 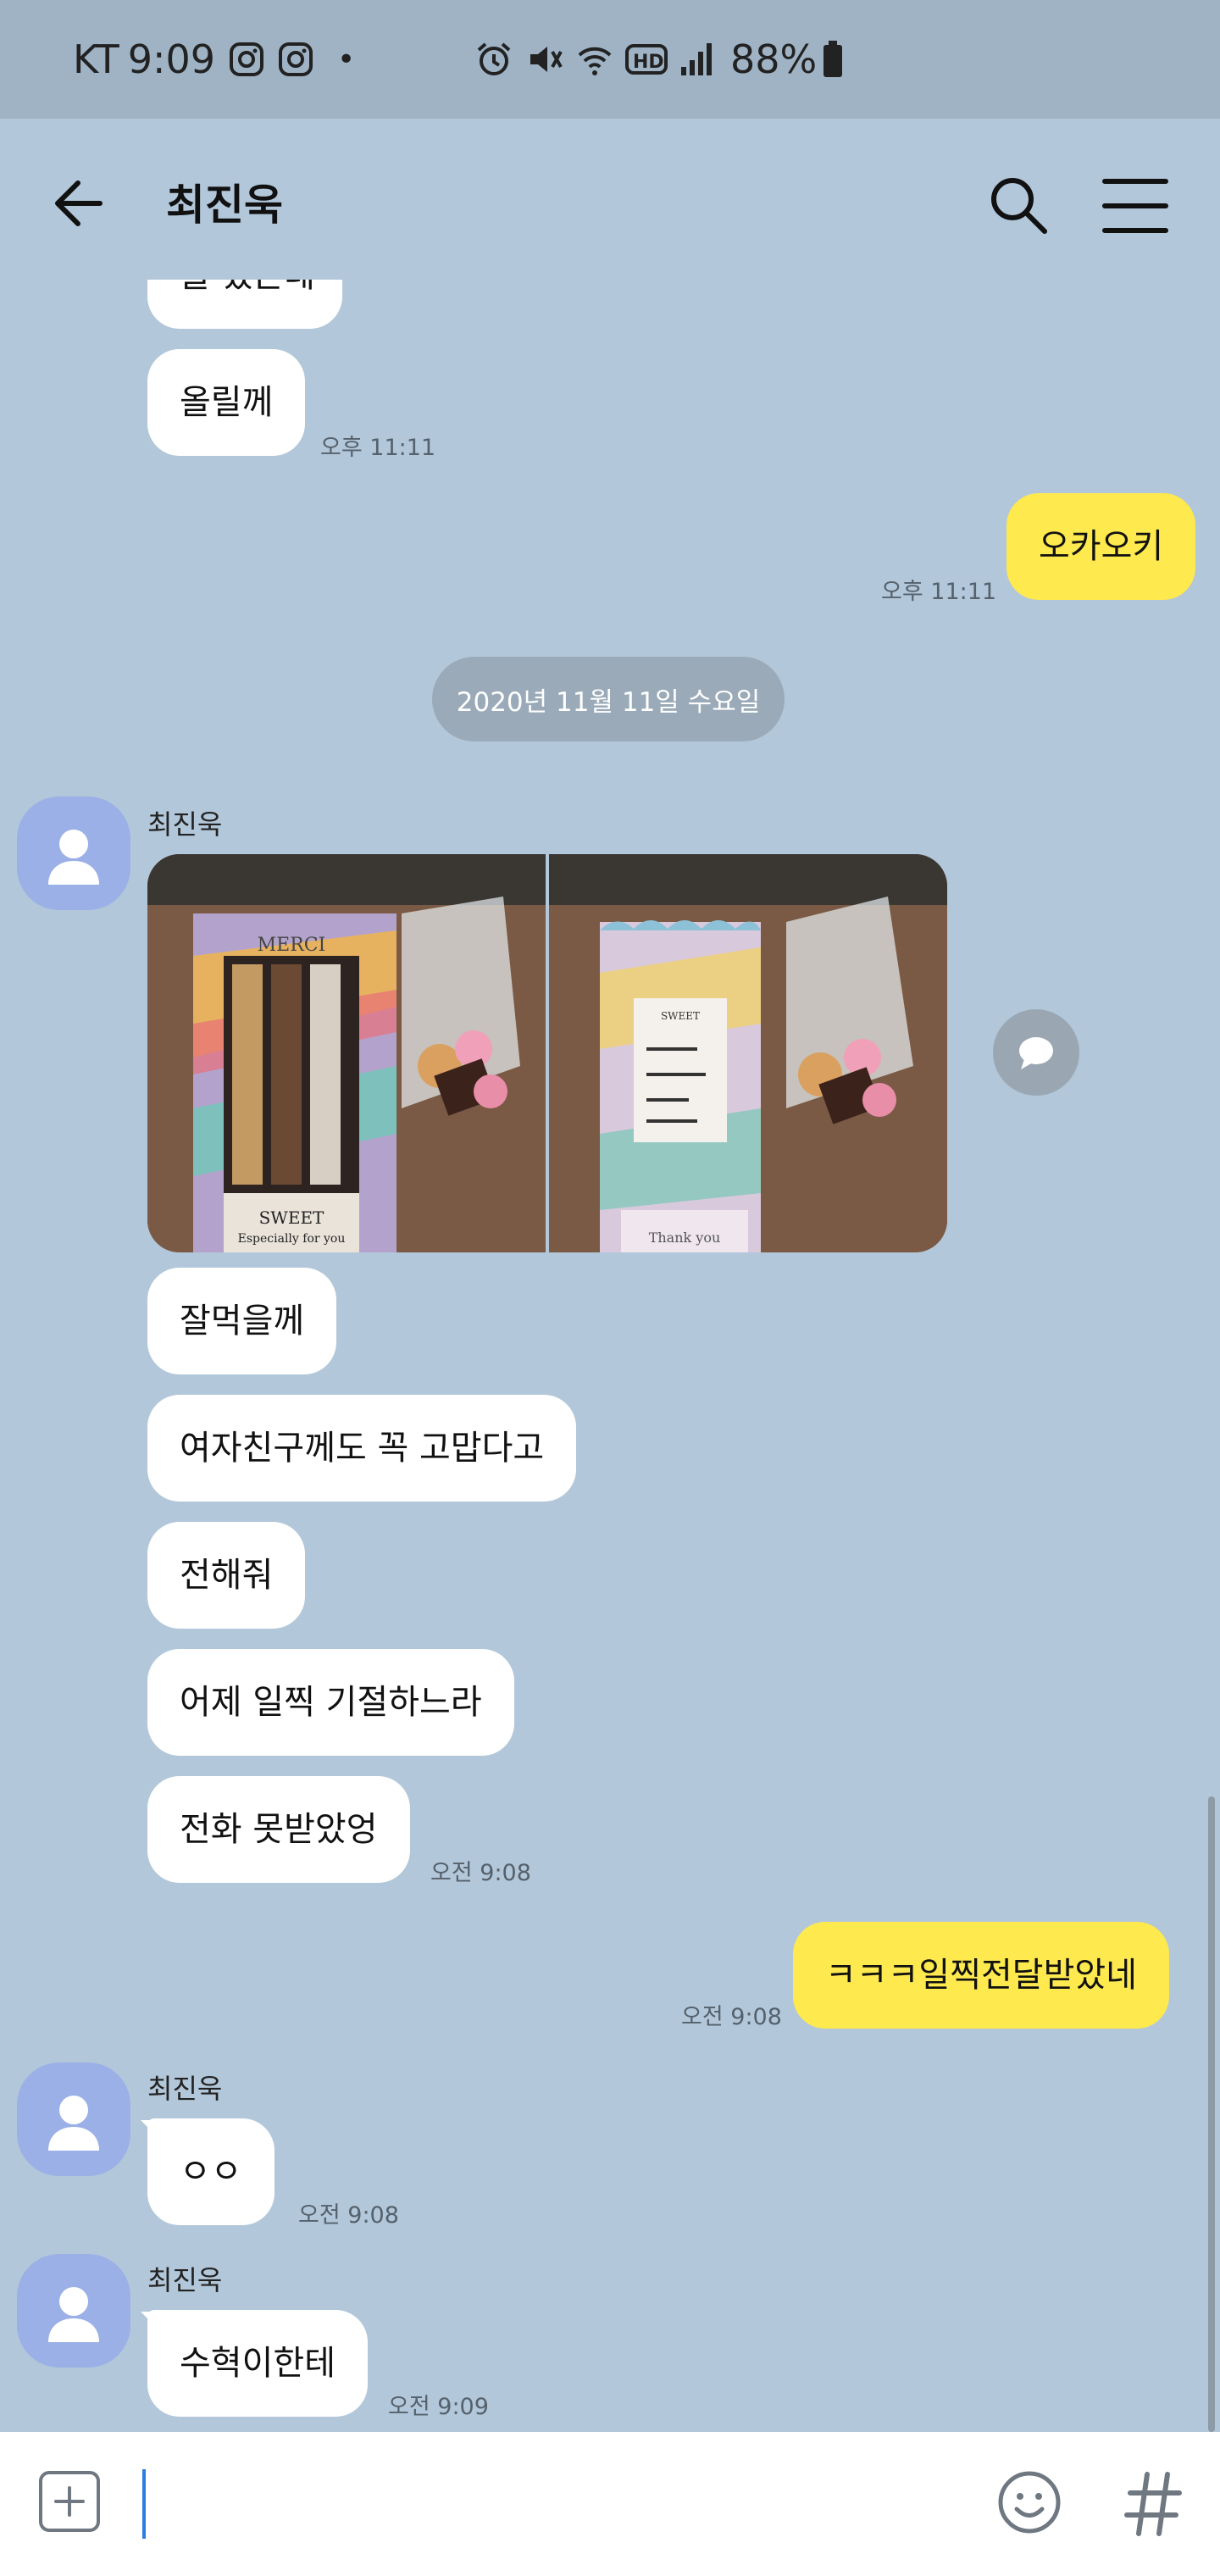 I want to click on message-text: 수혁이한테, so click(x=258, y=2363).